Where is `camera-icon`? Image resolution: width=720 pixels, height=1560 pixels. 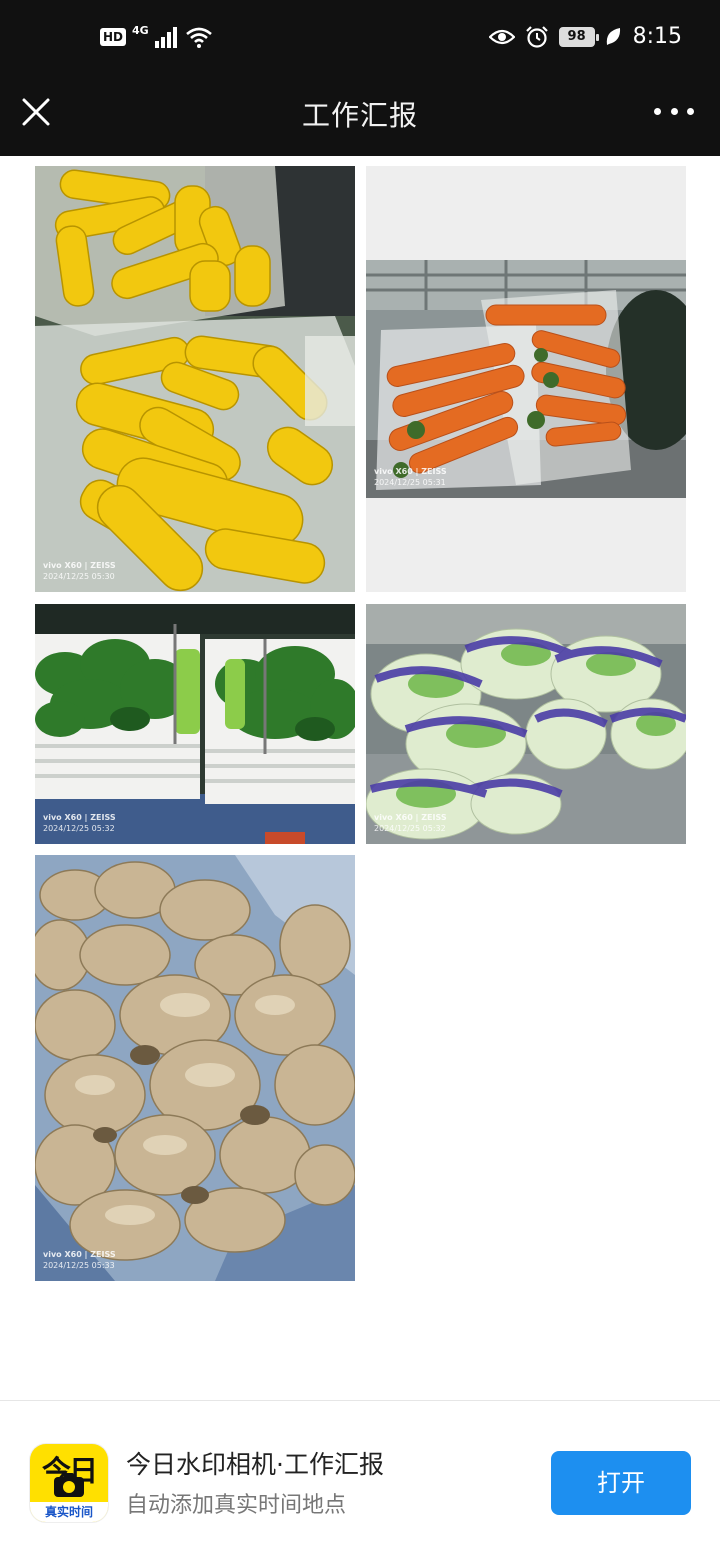 camera-icon is located at coordinates (69, 1485).